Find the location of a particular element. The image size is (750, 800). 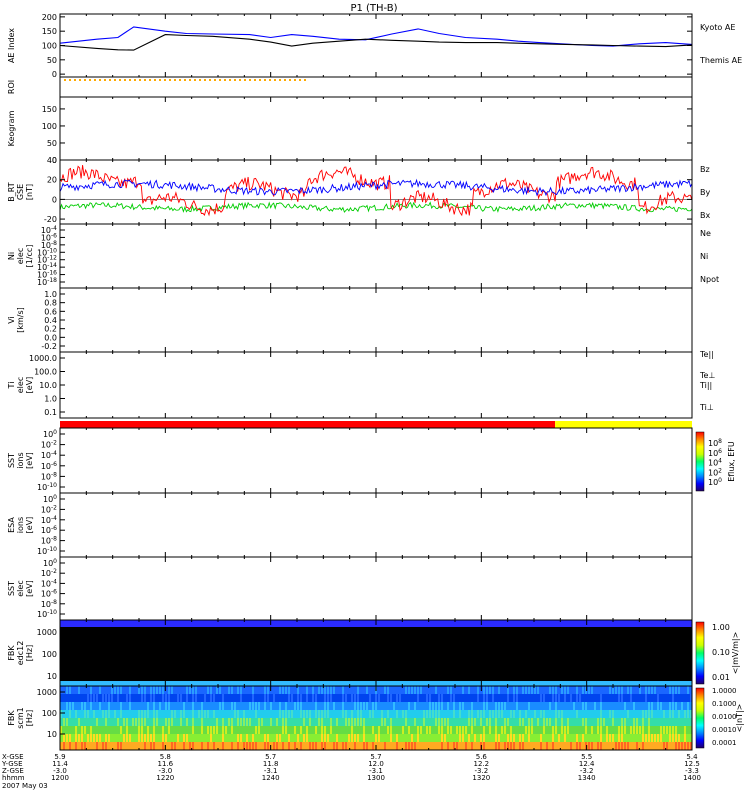

ytick-label-ni: 10-18 is located at coordinates (47, 282).